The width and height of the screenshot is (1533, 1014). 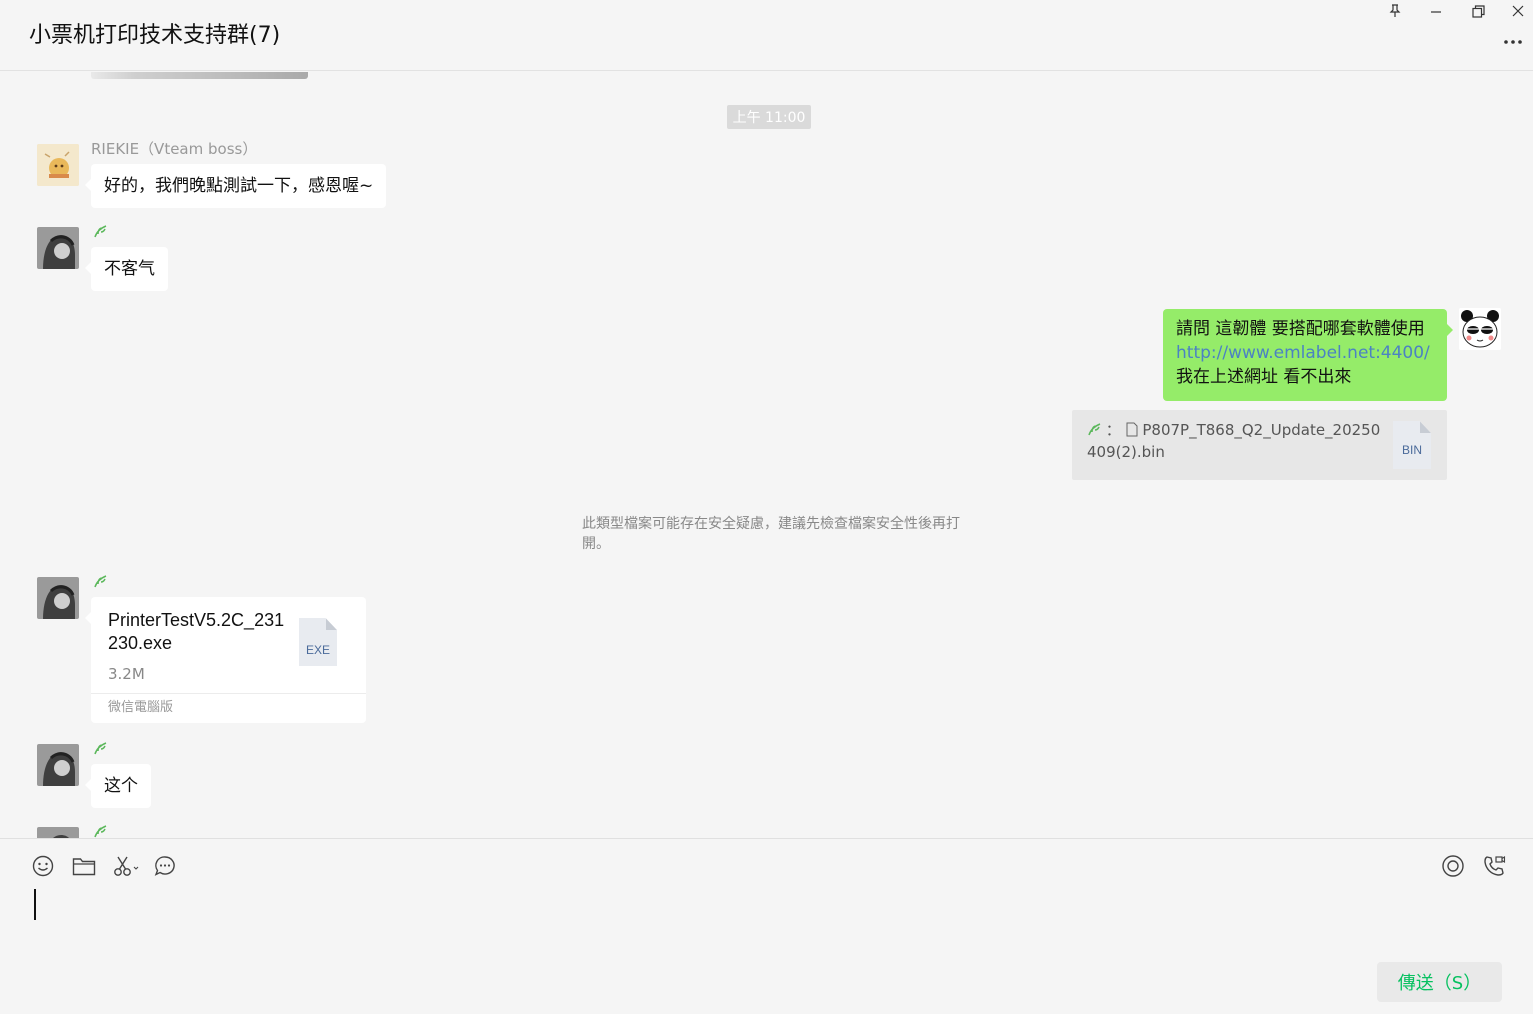 What do you see at coordinates (1412, 445) in the screenshot?
I see `bin-file-icon: BIN` at bounding box center [1412, 445].